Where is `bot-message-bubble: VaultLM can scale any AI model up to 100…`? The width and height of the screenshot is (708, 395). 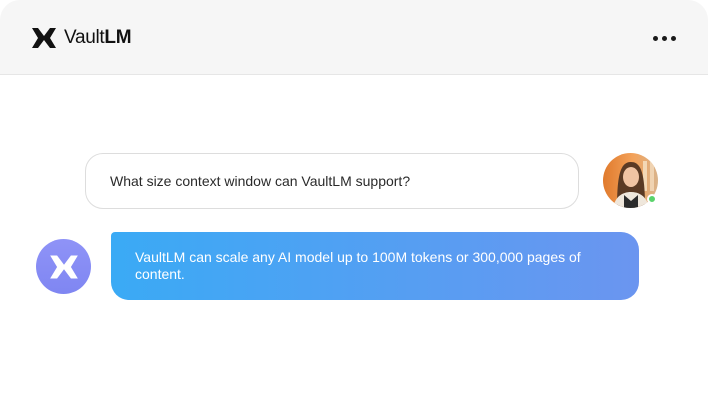 bot-message-bubble: VaultLM can scale any AI model up to 100… is located at coordinates (375, 266).